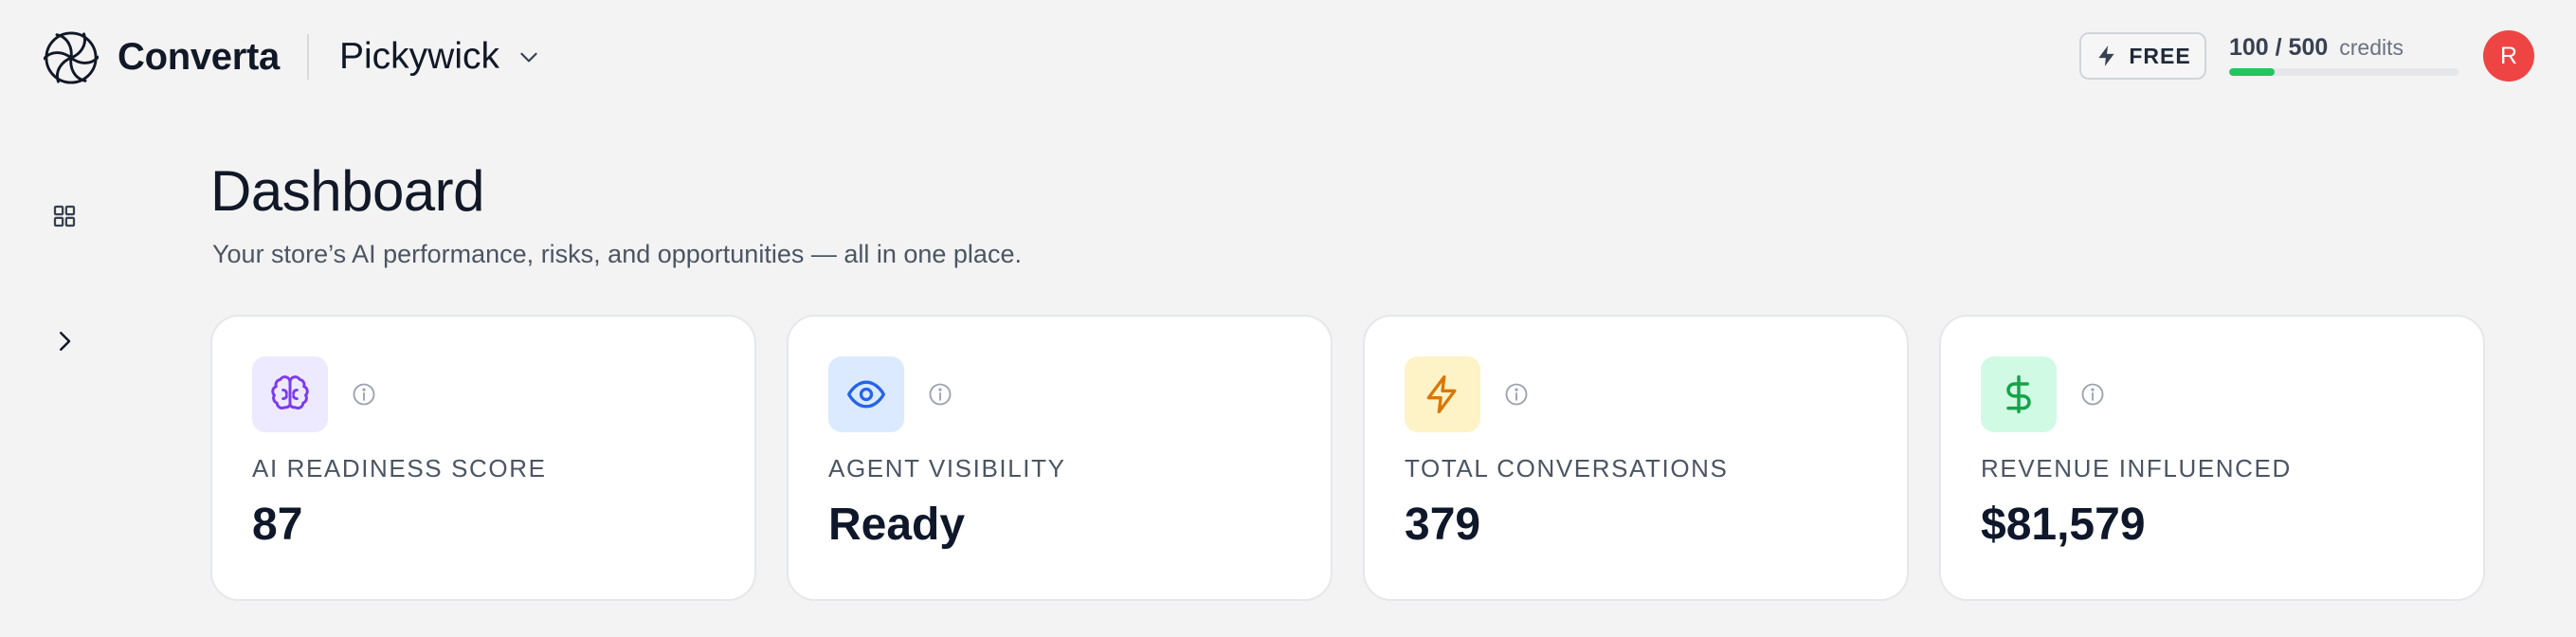  Describe the element at coordinates (71, 57) in the screenshot. I see `spiral-logo-icon` at that location.